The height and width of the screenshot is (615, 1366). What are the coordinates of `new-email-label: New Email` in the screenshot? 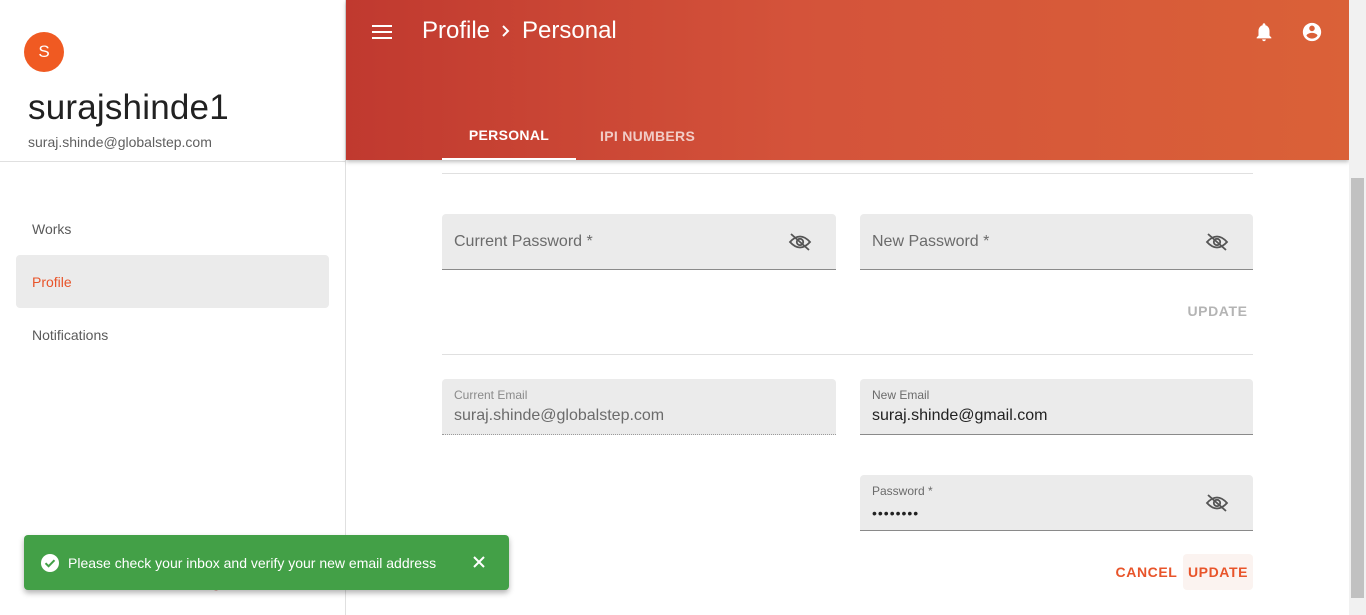 It's located at (901, 395).